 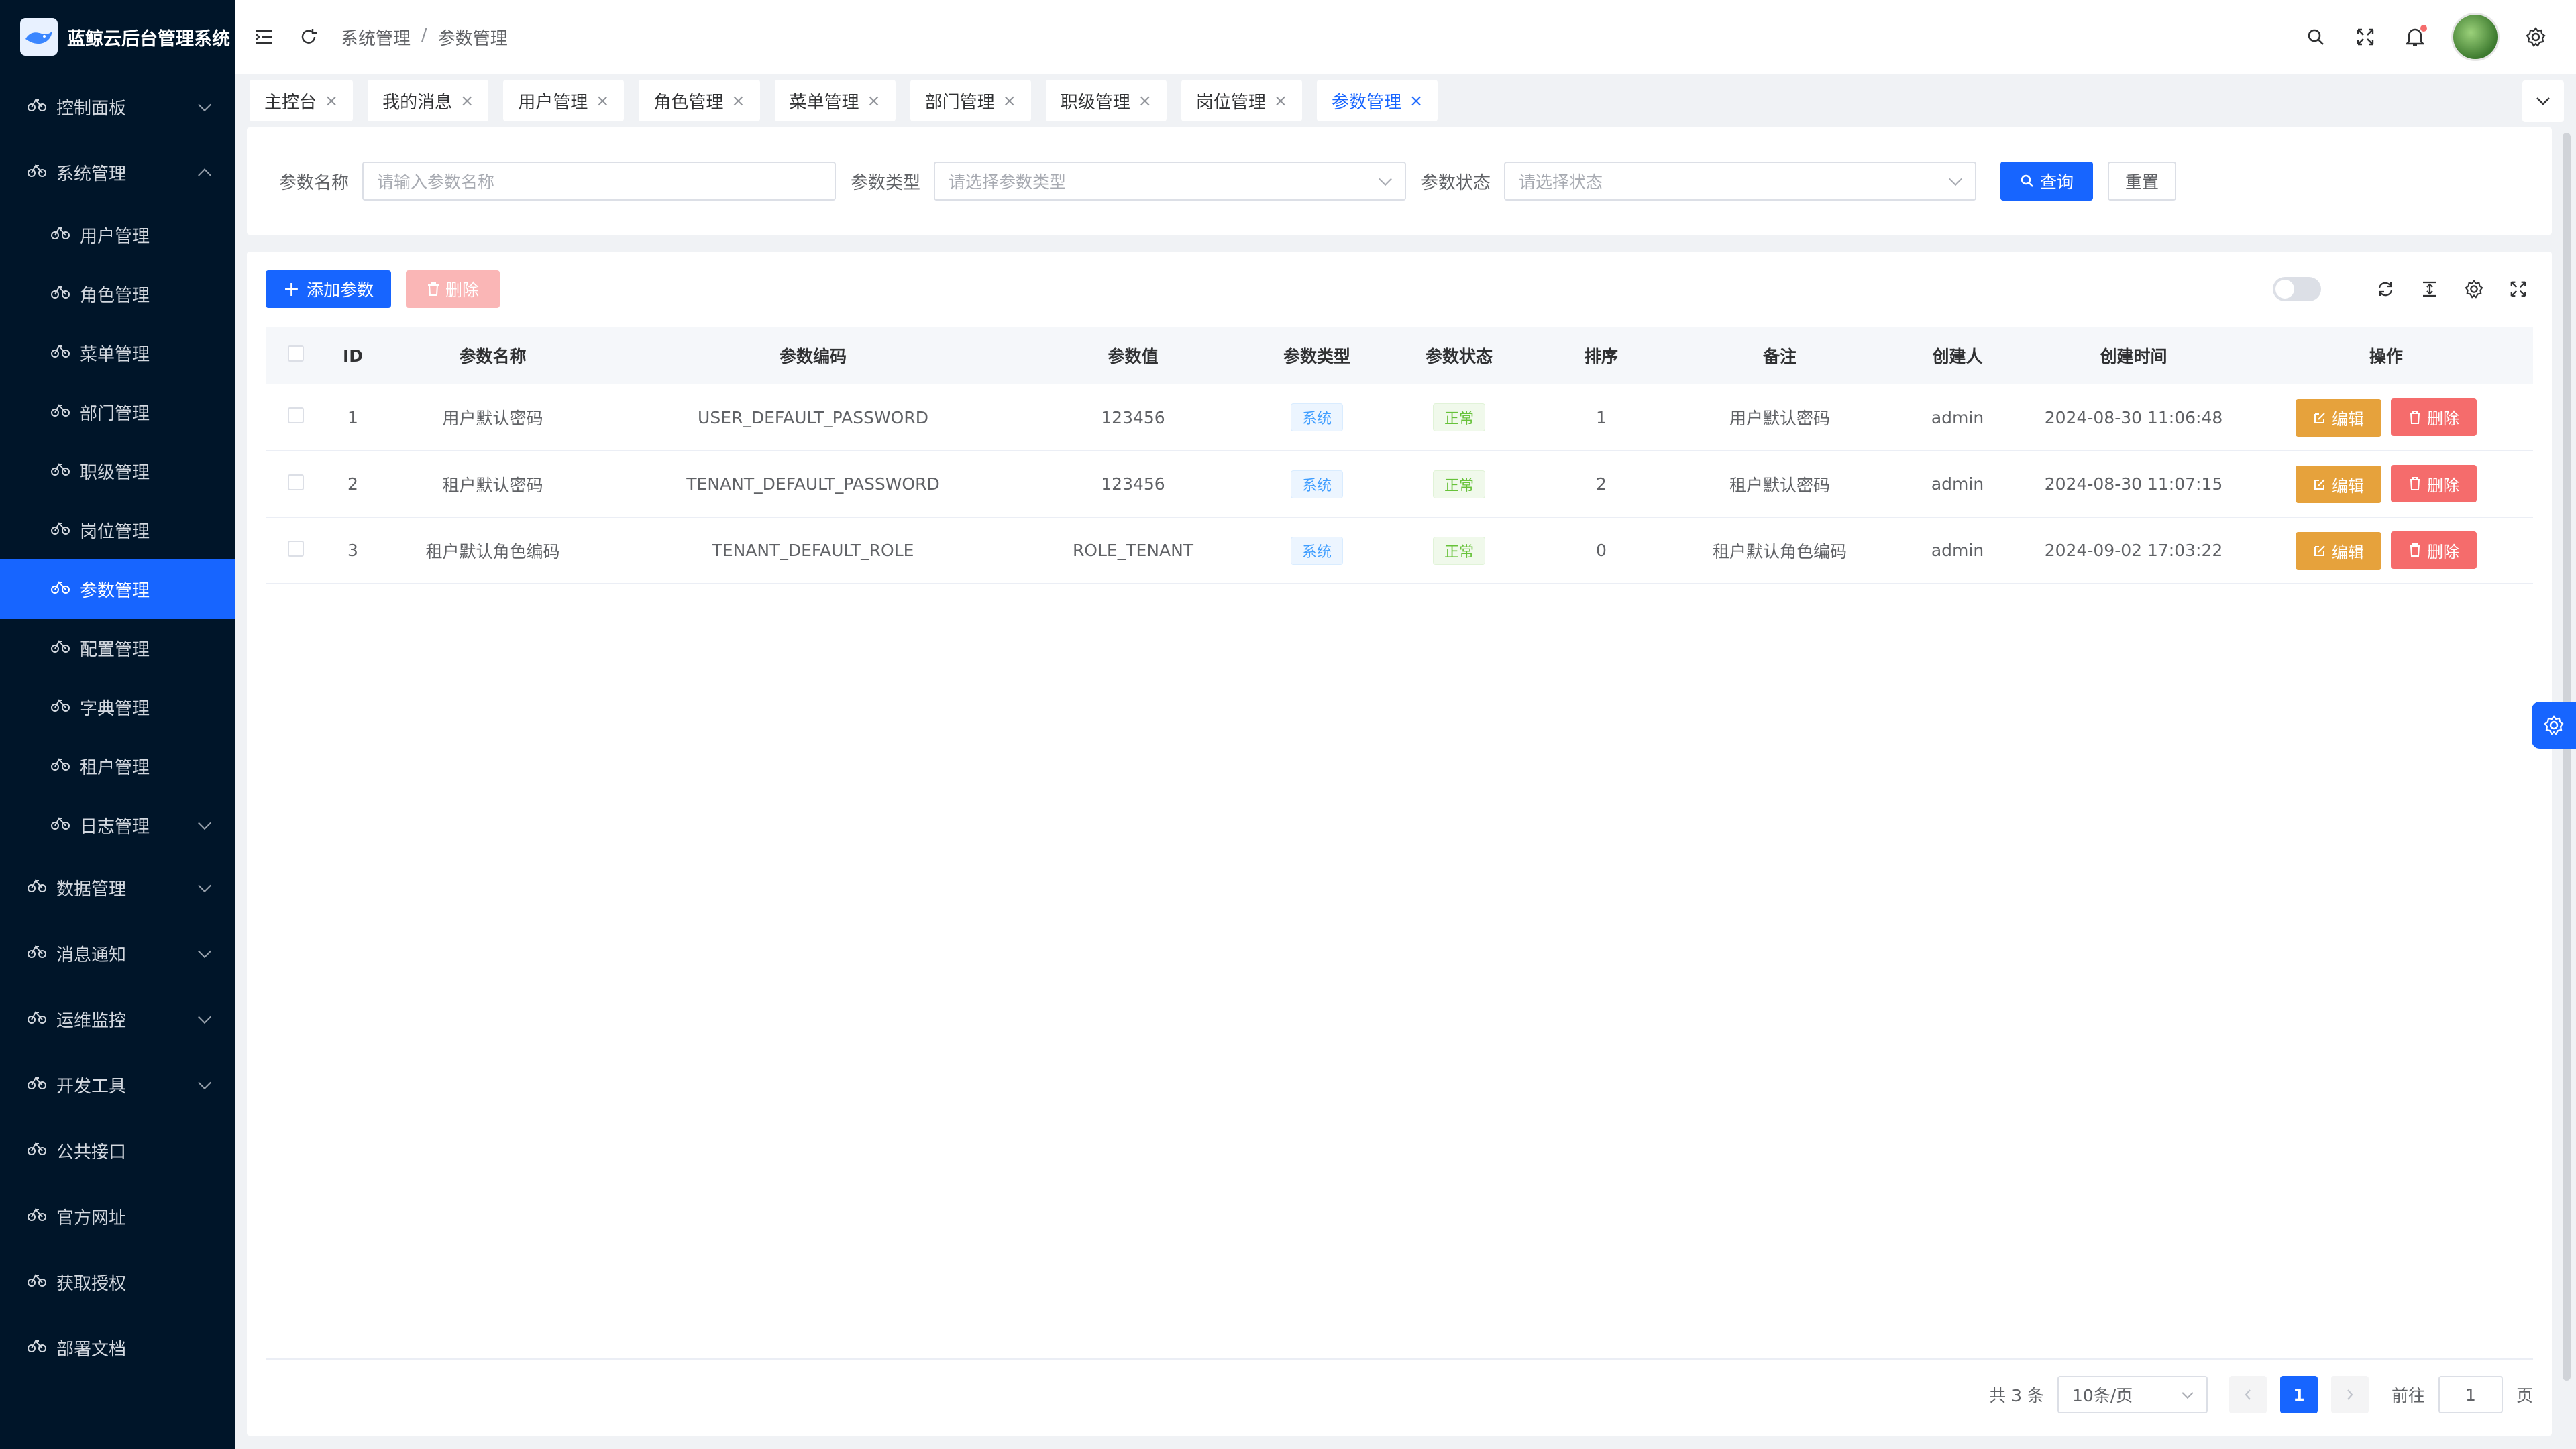 I want to click on next-page-button, so click(x=2349, y=1394).